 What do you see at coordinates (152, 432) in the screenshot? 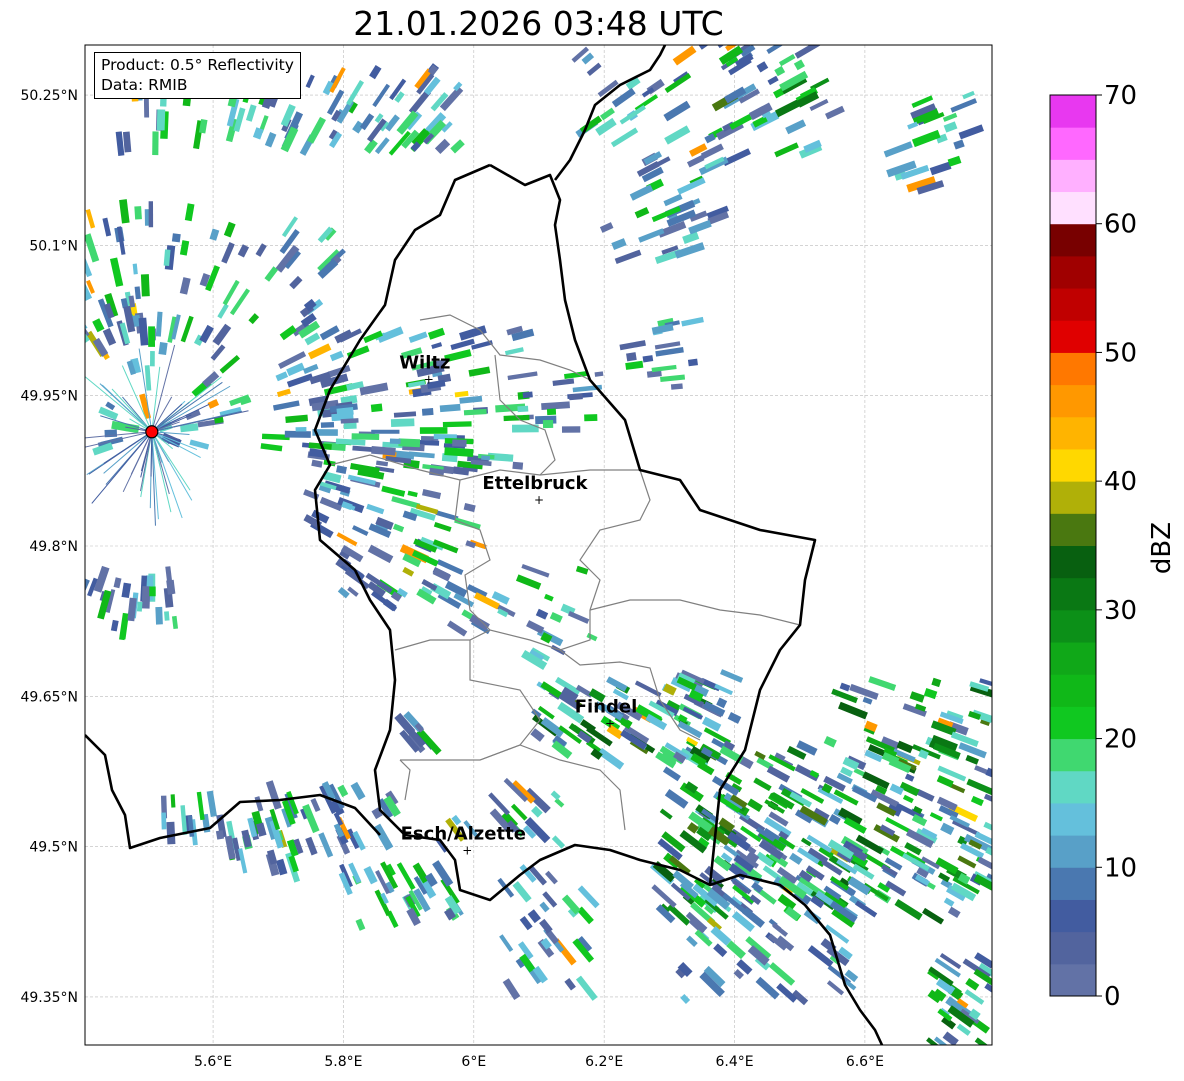
I see `radar-site-marker` at bounding box center [152, 432].